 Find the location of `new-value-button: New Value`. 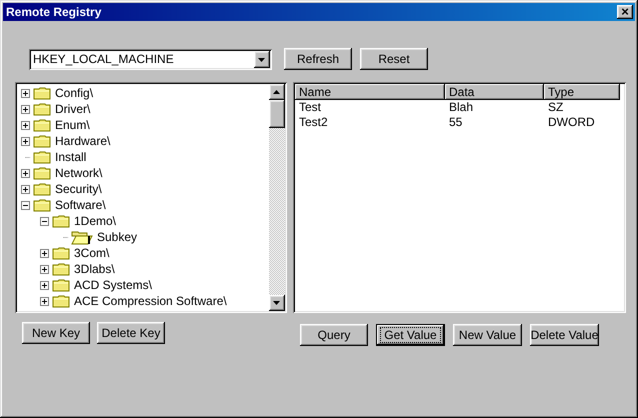

new-value-button: New Value is located at coordinates (487, 335).